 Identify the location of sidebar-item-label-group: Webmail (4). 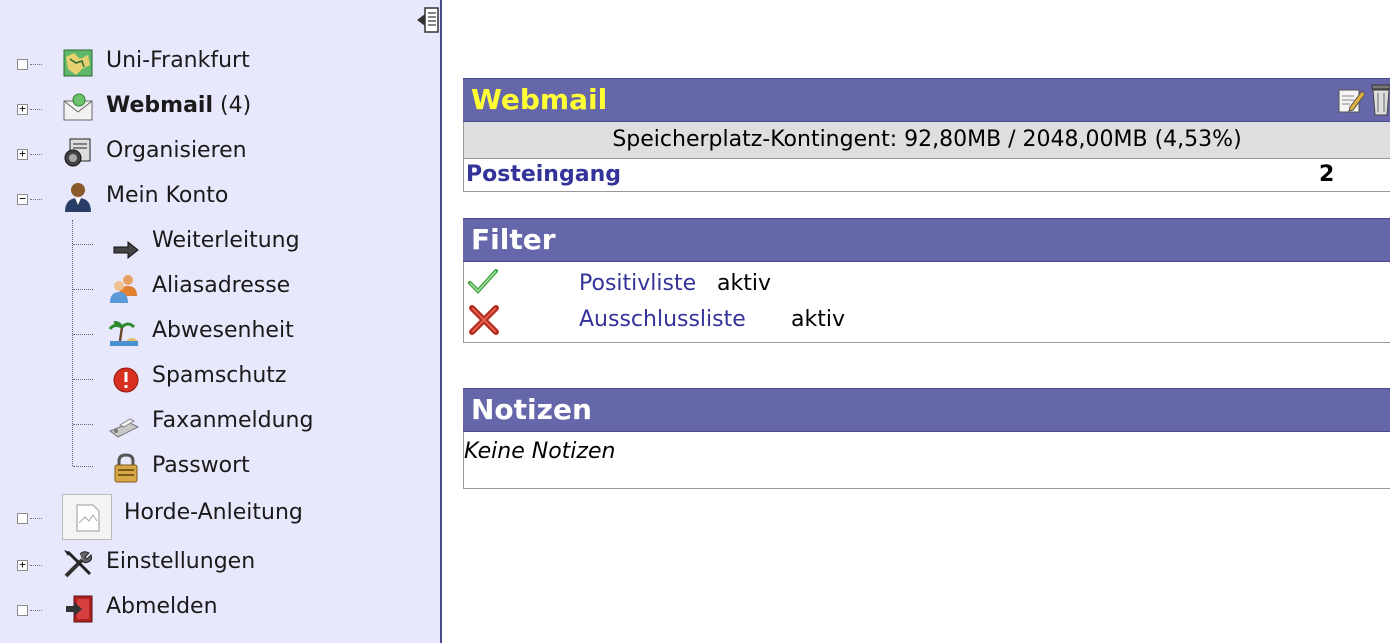
(178, 106).